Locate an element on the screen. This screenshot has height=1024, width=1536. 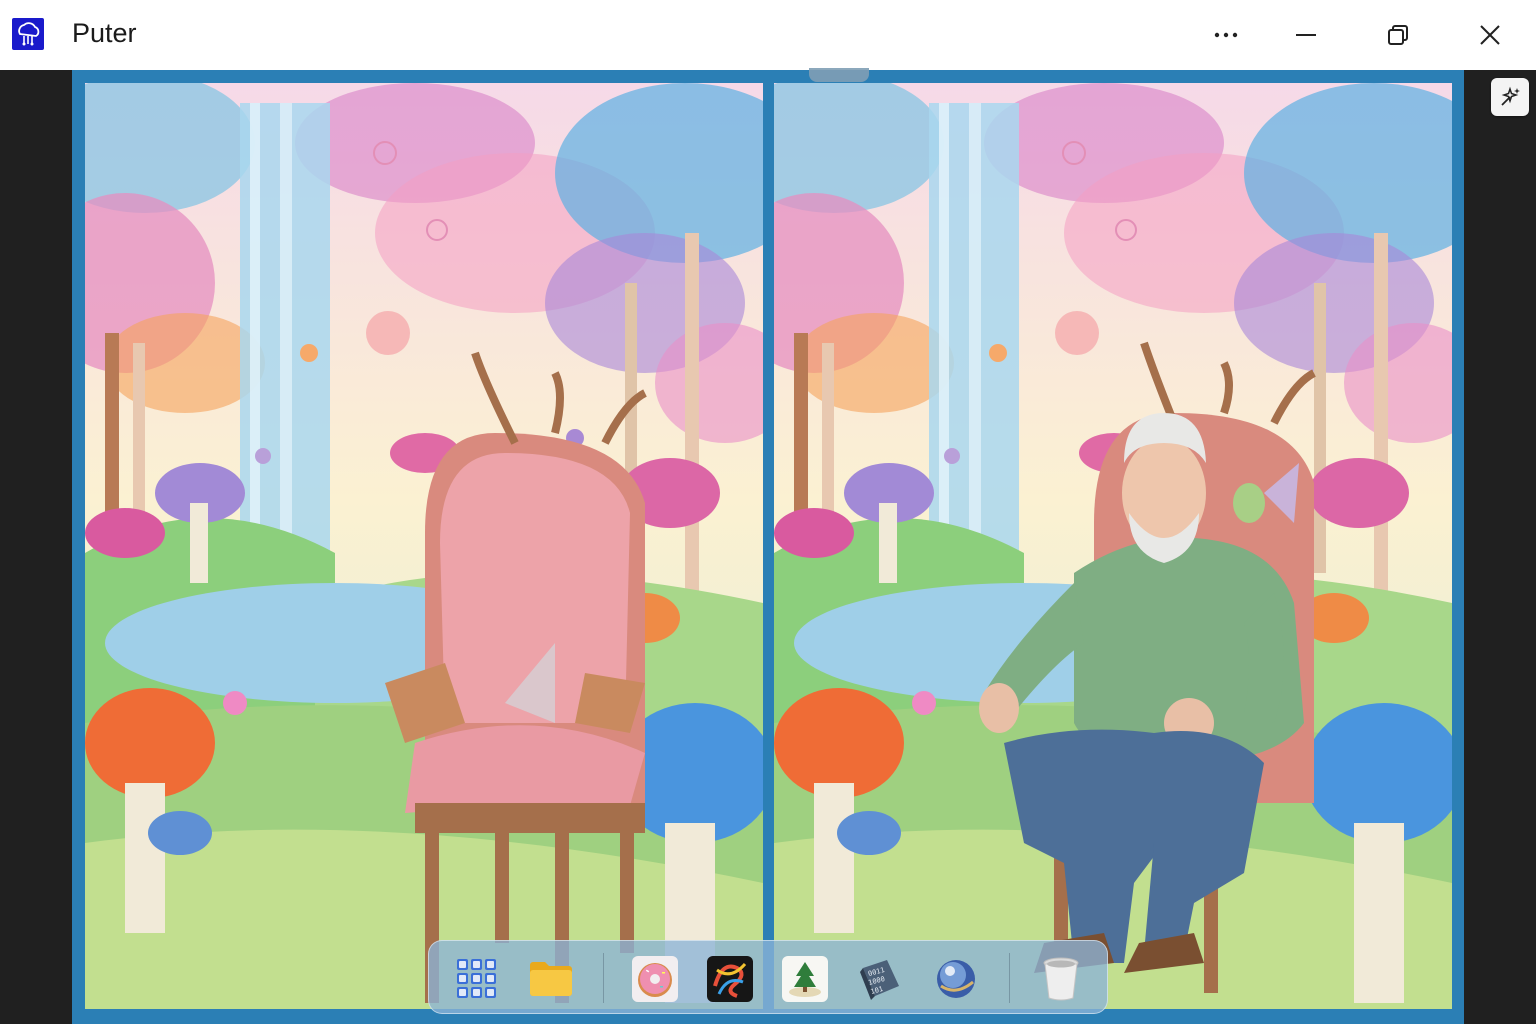
close-button is located at coordinates (1490, 35).